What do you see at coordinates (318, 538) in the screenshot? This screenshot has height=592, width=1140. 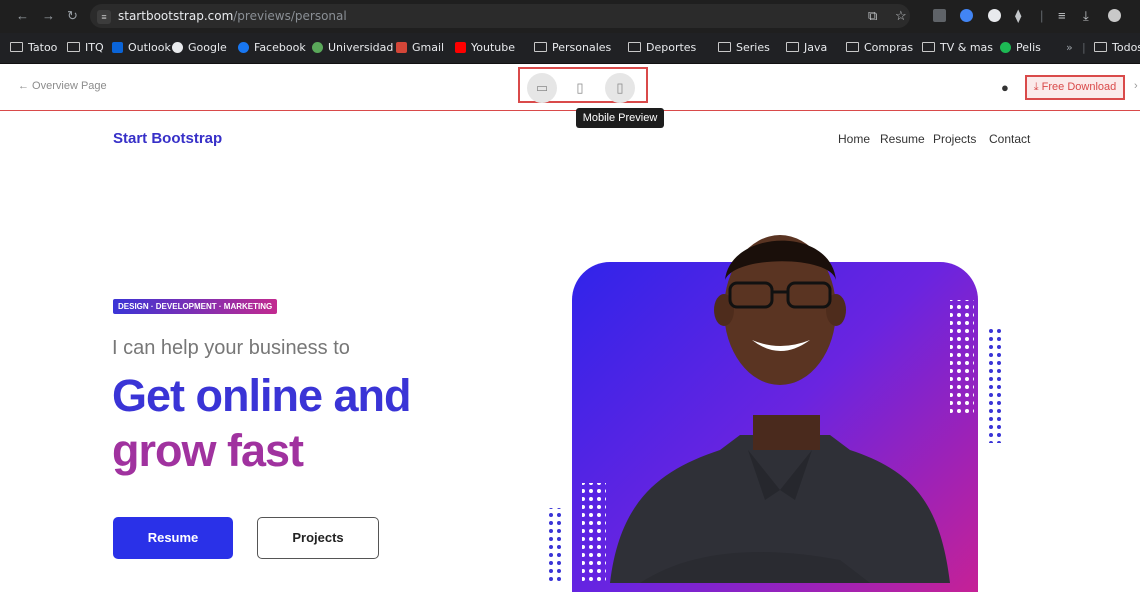 I see `projects-button: Projects` at bounding box center [318, 538].